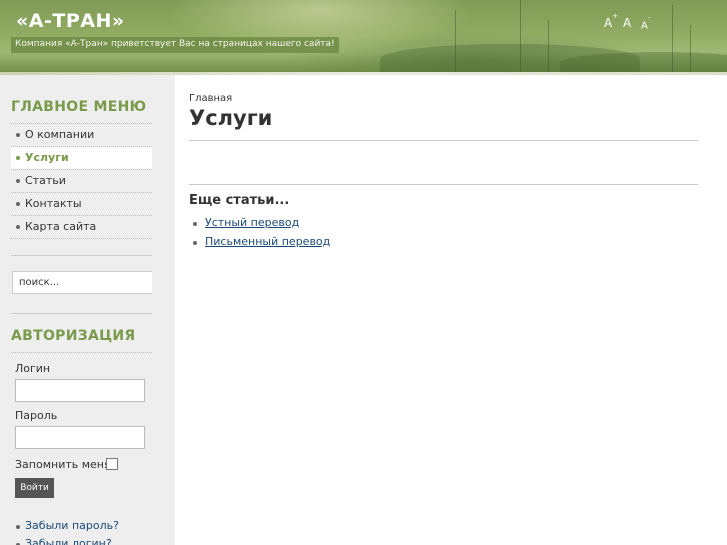 This screenshot has width=727, height=545. What do you see at coordinates (611, 21) in the screenshot?
I see `font-increase-button: A+` at bounding box center [611, 21].